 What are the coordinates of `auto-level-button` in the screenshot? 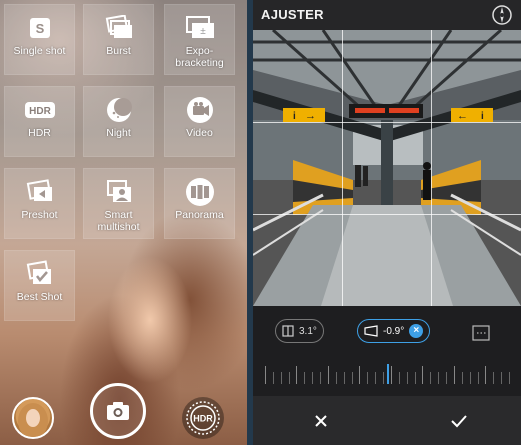 It's located at (502, 15).